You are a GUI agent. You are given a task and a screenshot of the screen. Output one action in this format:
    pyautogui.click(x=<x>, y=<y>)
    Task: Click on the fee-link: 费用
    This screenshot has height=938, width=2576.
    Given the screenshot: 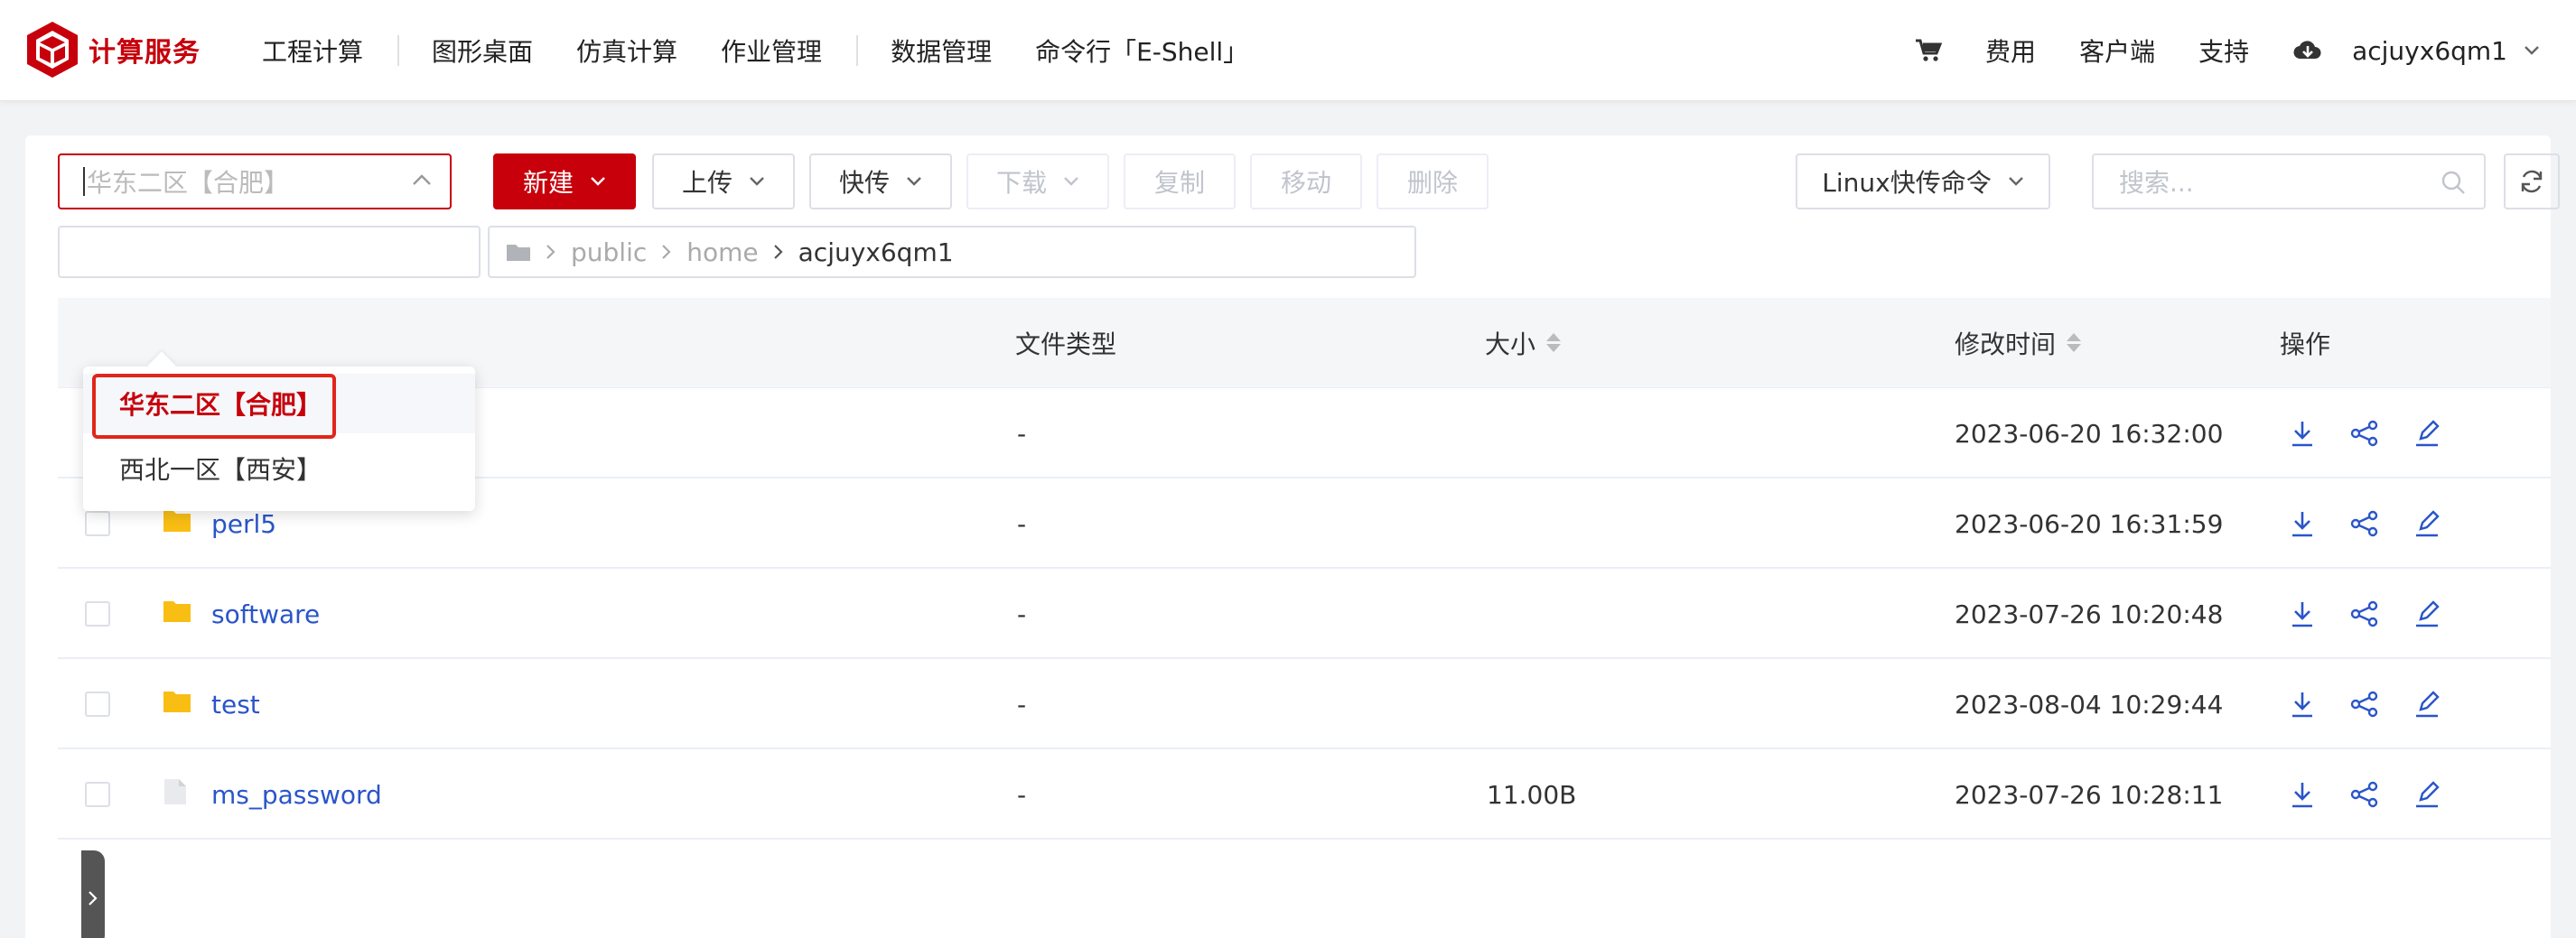 What is the action you would take?
    pyautogui.click(x=2010, y=51)
    